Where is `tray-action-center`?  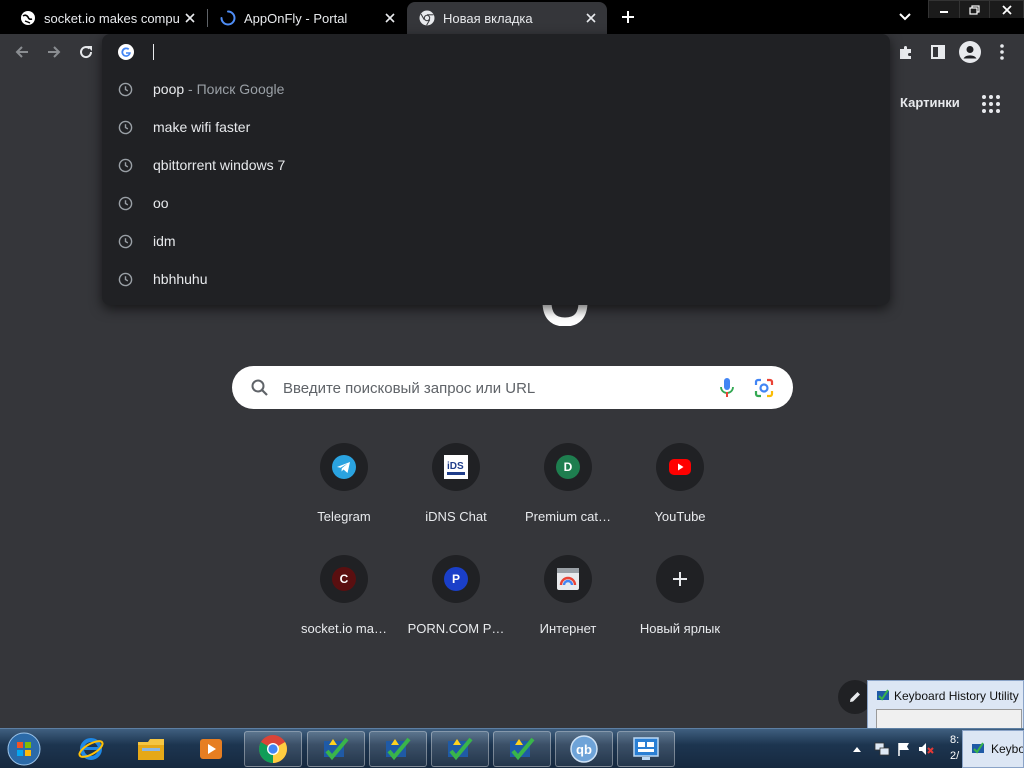
tray-action-center is located at coordinates (904, 749).